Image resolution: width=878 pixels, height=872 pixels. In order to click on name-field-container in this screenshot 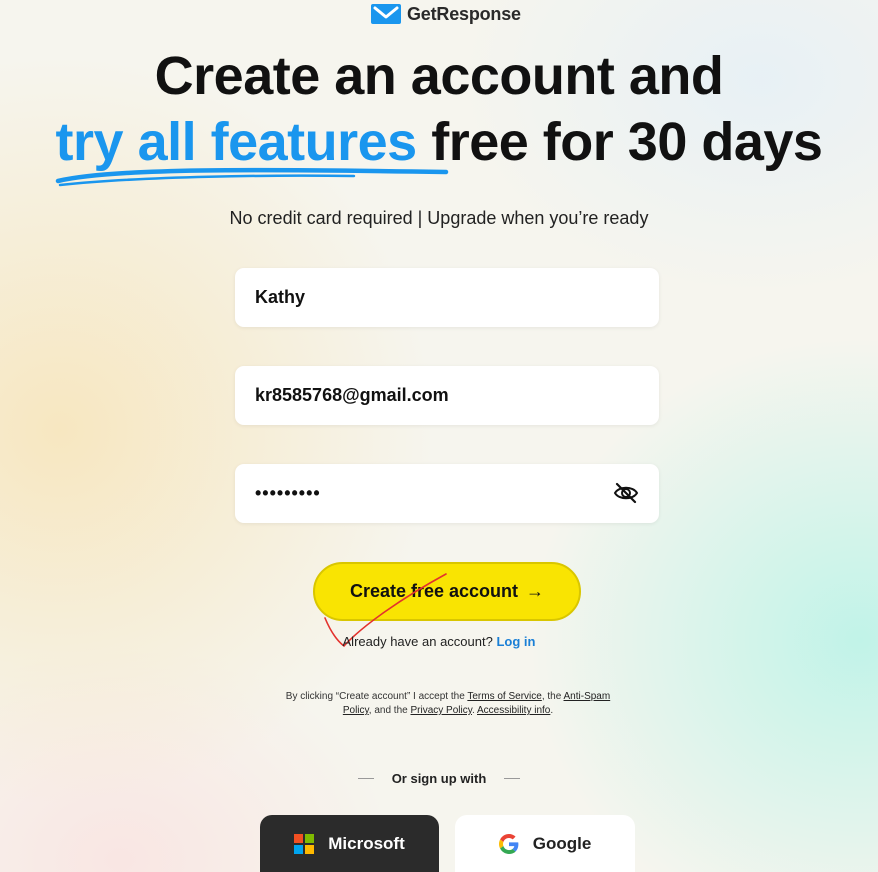, I will do `click(447, 297)`.